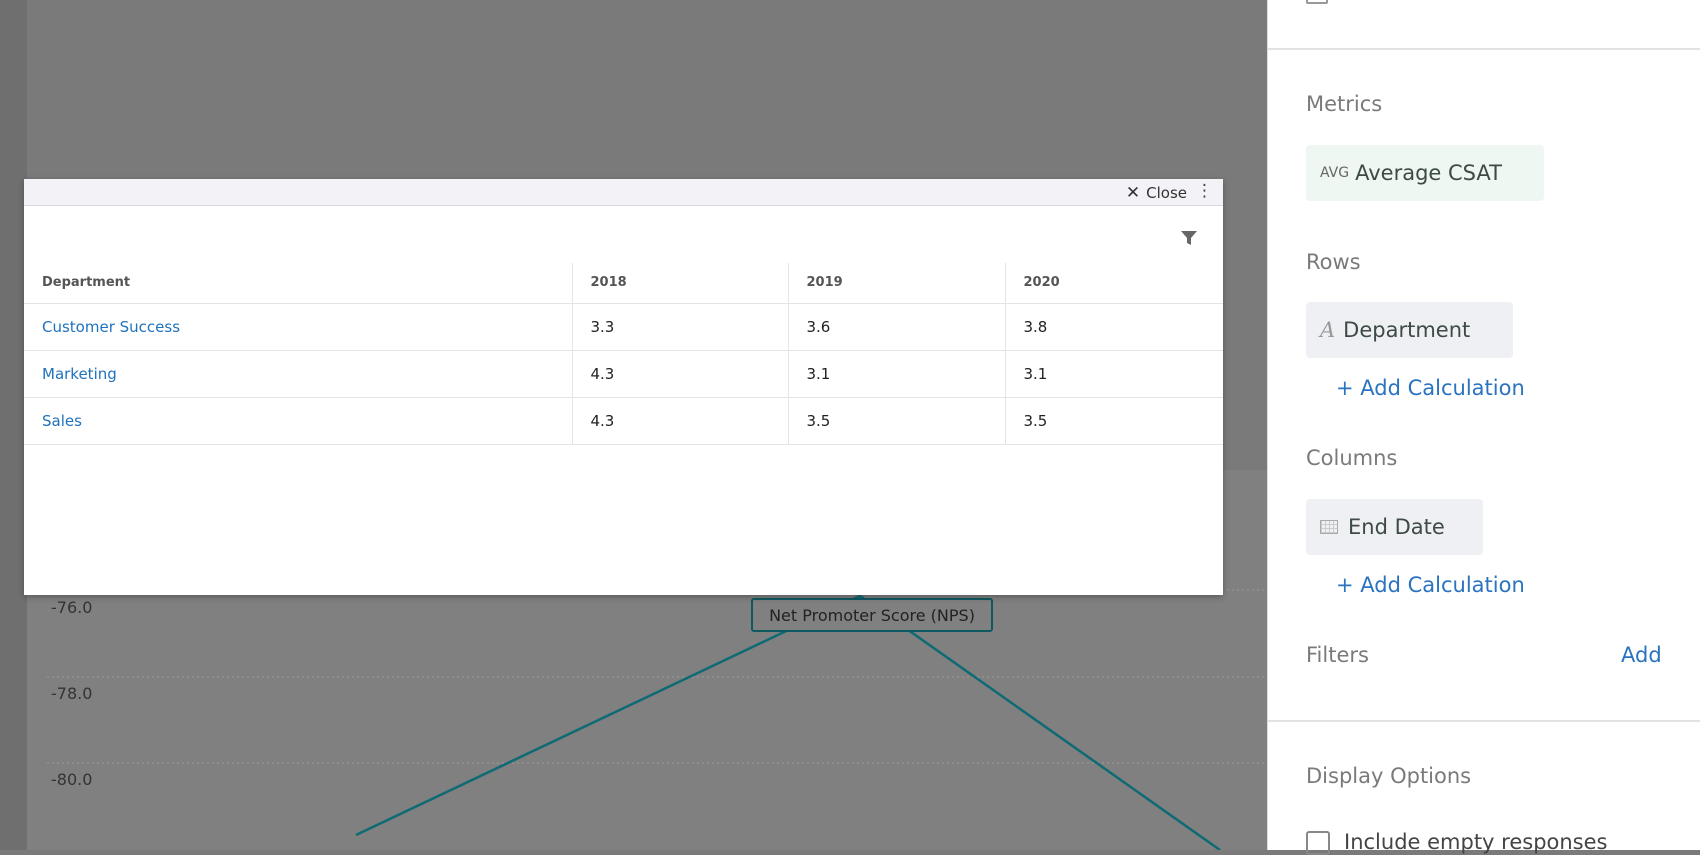 This screenshot has height=855, width=1700. What do you see at coordinates (1428, 173) in the screenshot?
I see `metric-name: Average CSAT` at bounding box center [1428, 173].